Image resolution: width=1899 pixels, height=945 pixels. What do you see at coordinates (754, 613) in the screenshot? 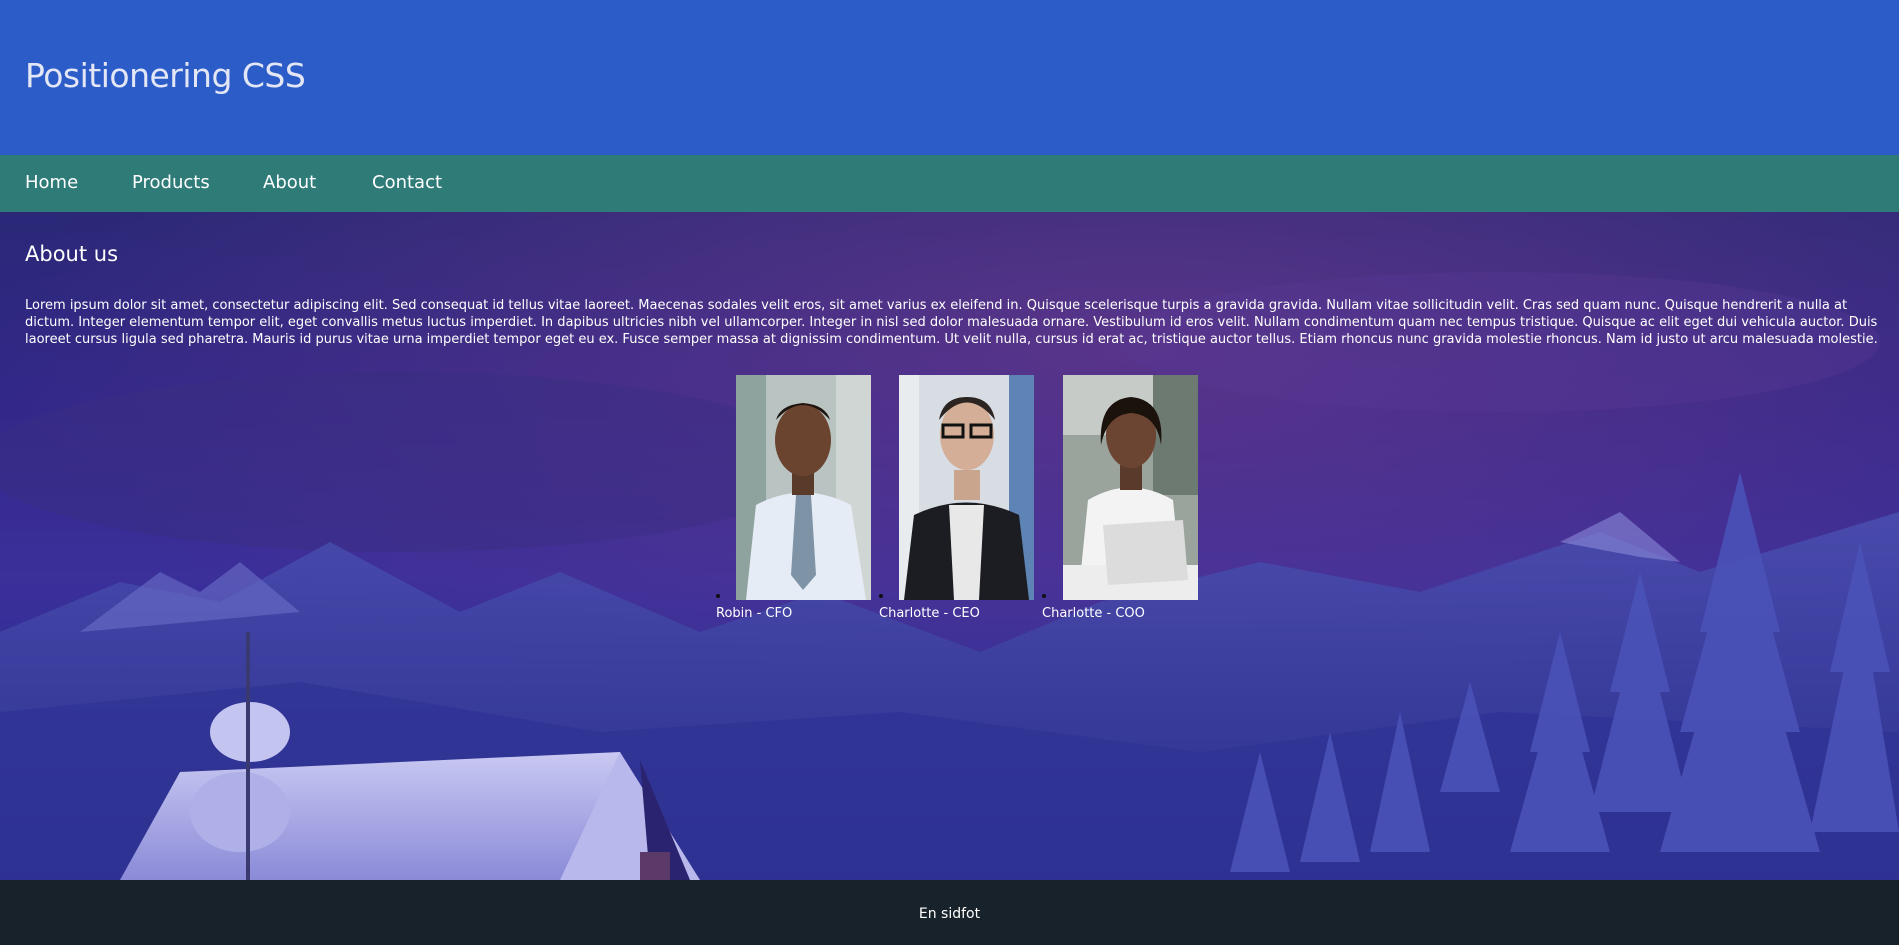
I see `team-member-caption: Robin - CFO` at bounding box center [754, 613].